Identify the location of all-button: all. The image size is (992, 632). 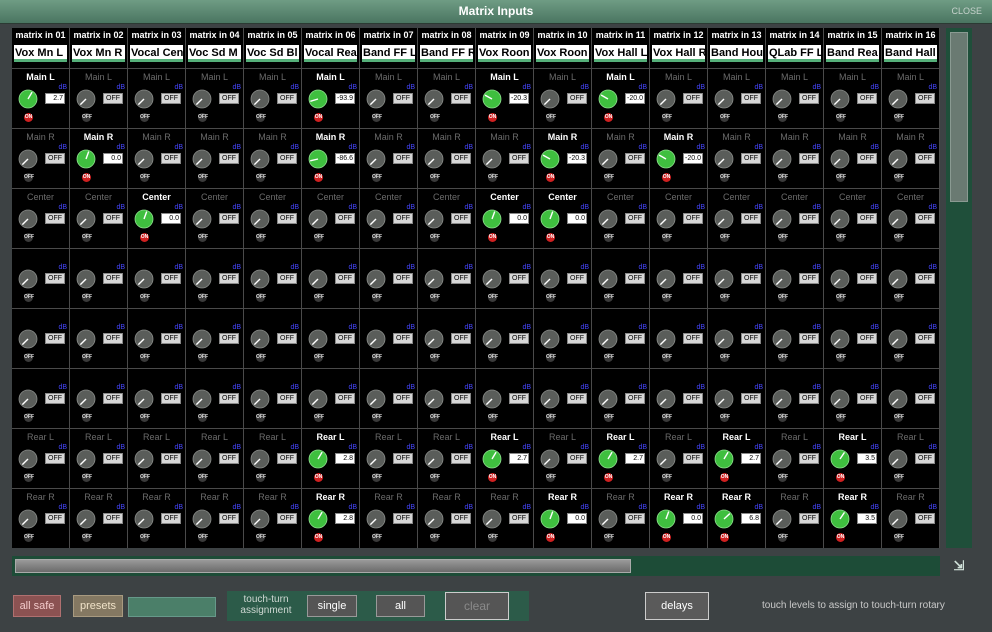
(400, 606).